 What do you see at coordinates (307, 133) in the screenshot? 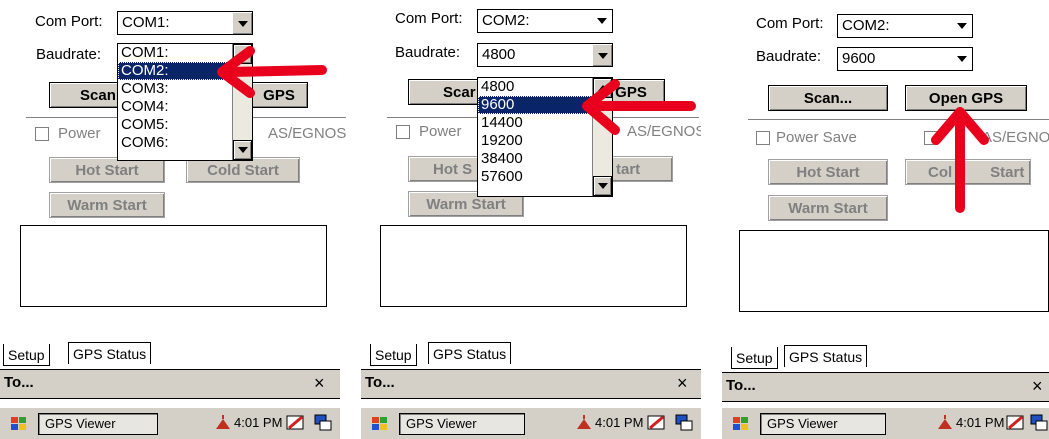
I see `sbas-egnos-label: AS/EGNOS` at bounding box center [307, 133].